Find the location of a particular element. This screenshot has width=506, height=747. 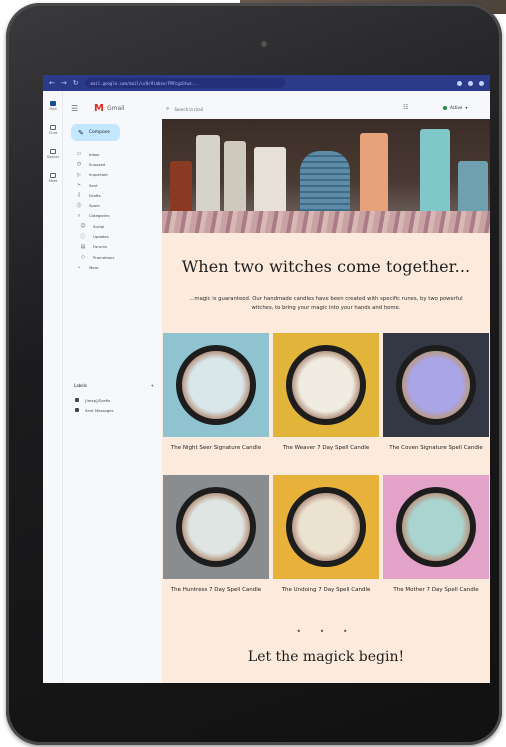

nav-label: Spam is located at coordinates (94, 206).